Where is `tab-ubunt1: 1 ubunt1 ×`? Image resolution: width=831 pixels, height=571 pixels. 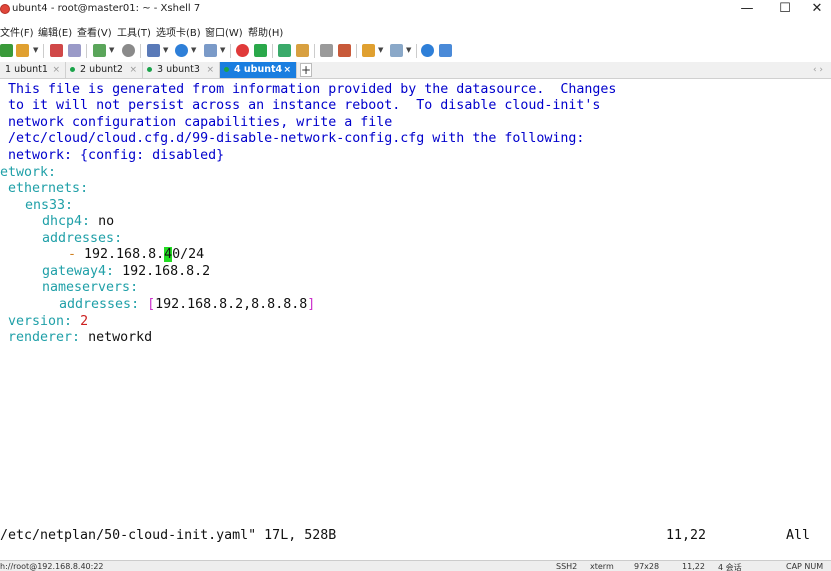
tab-ubunt1: 1 ubunt1 × is located at coordinates (33, 70).